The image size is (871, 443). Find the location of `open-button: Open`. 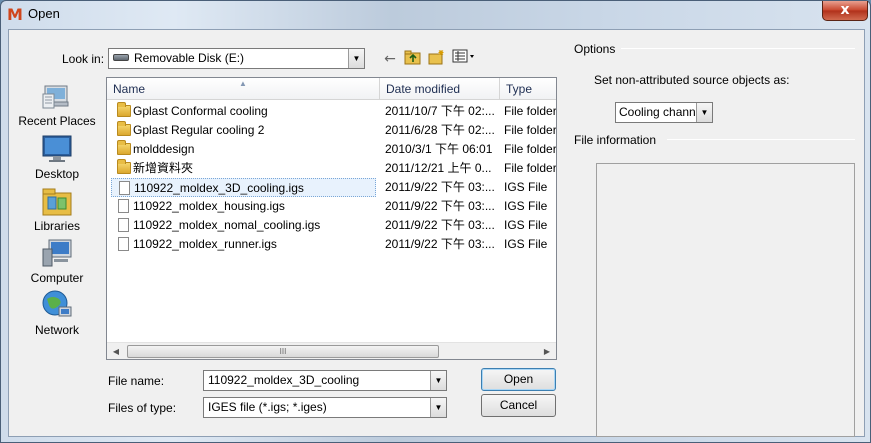

open-button: Open is located at coordinates (518, 379).